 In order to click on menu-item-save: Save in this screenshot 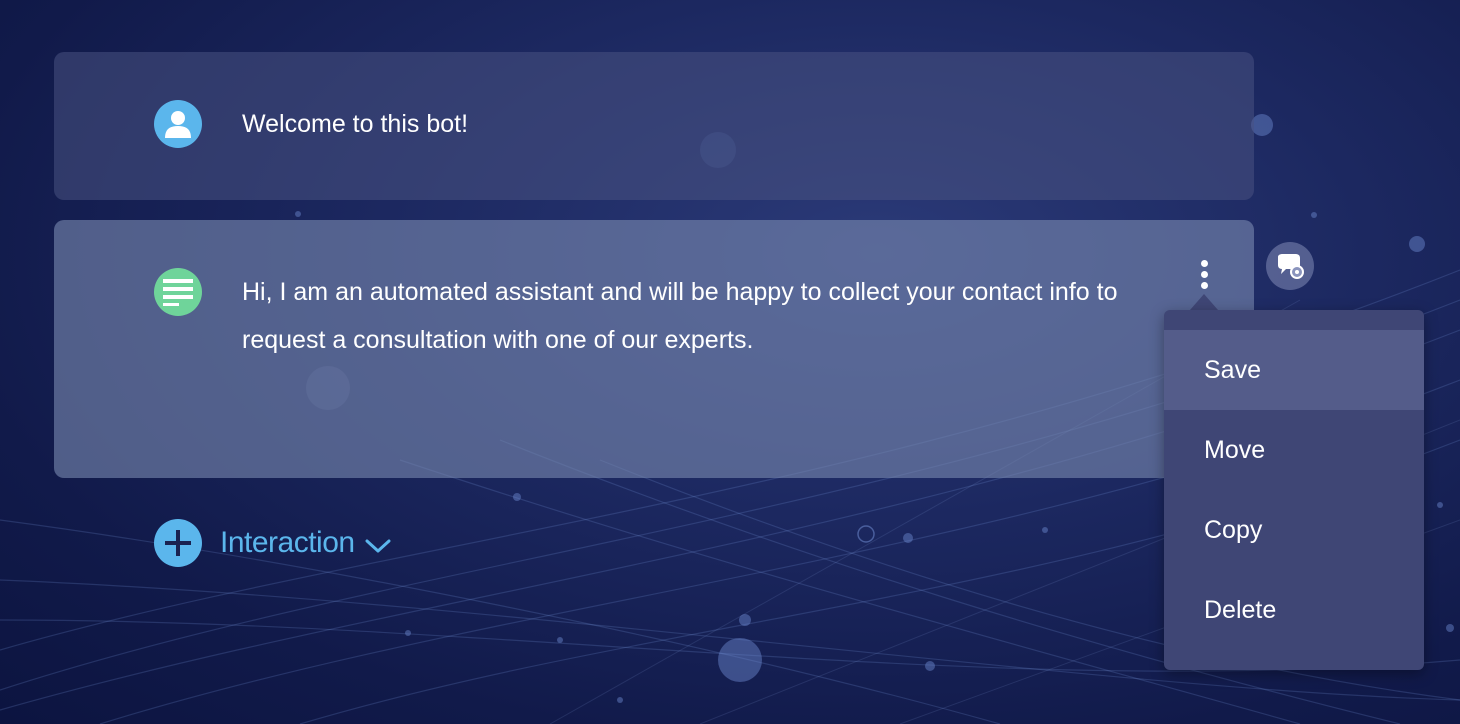, I will do `click(1294, 370)`.